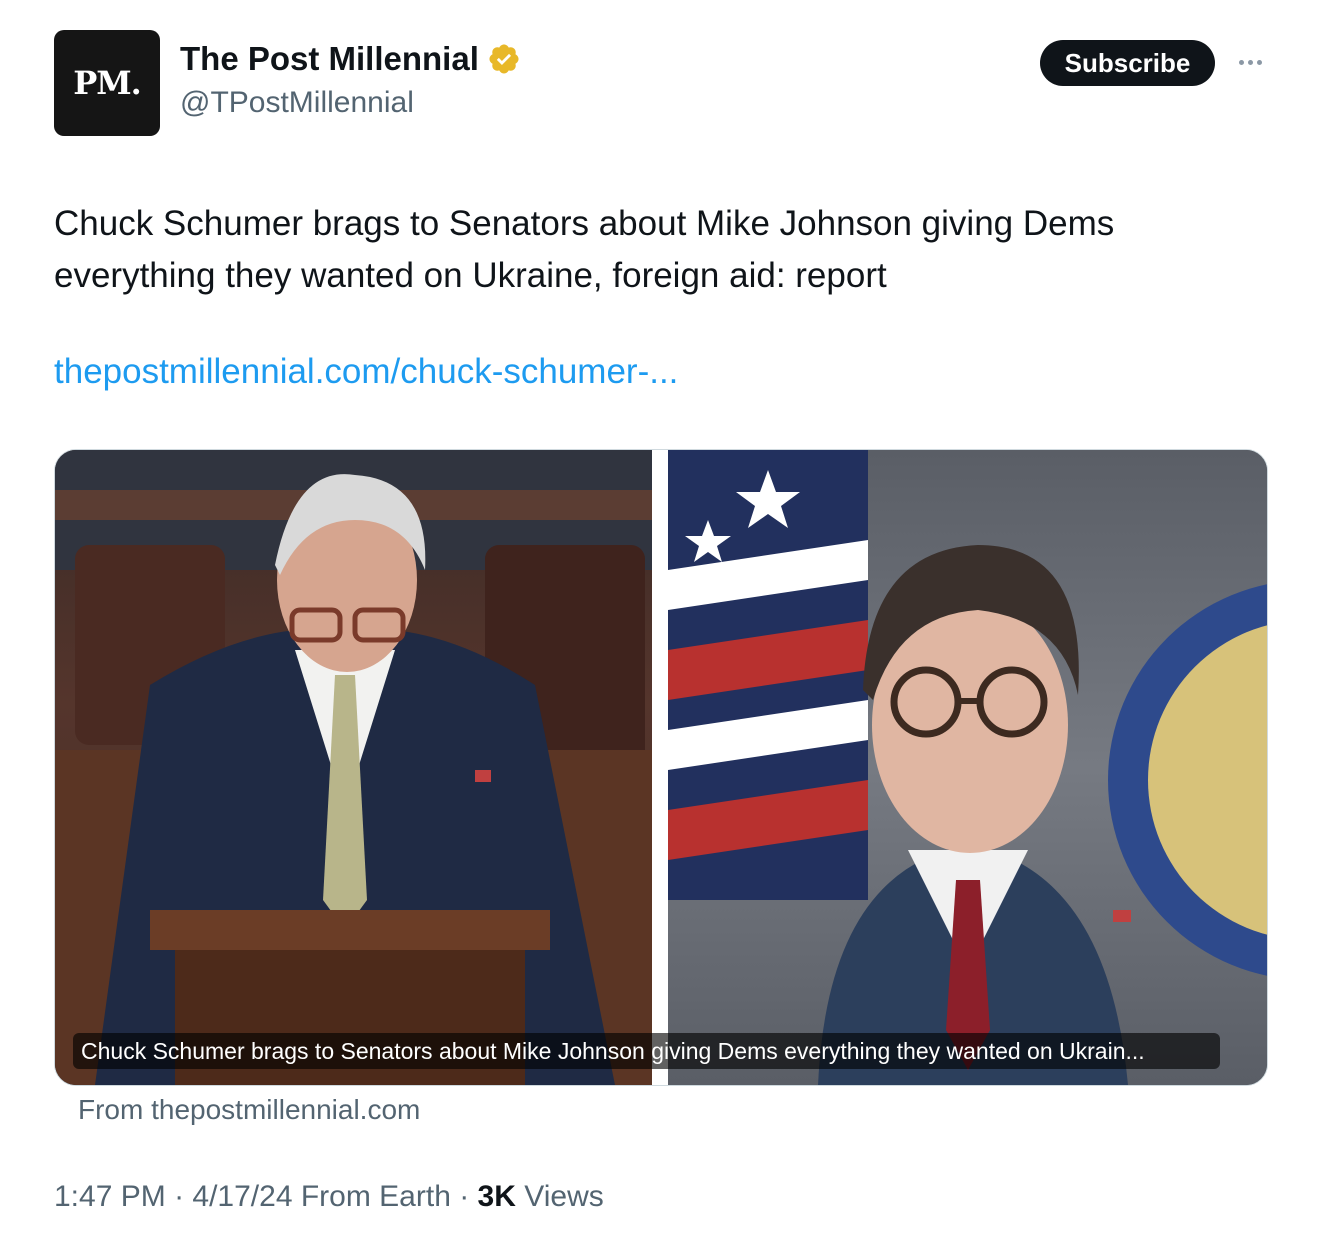 This screenshot has height=1244, width=1322. I want to click on author-name-row: The Post Millennial, so click(350, 59).